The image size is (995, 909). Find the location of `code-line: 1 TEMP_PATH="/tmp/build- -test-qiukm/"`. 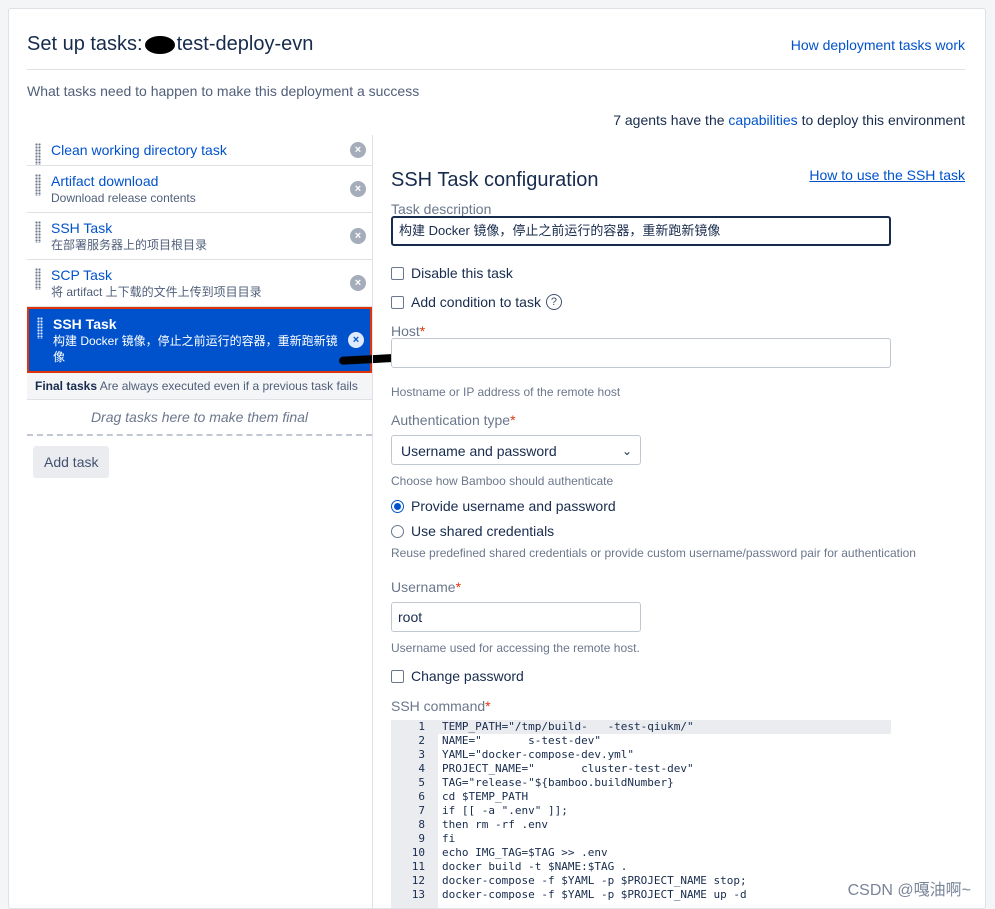

code-line: 1 TEMP_PATH="/tmp/build- -test-qiukm/" is located at coordinates (641, 727).